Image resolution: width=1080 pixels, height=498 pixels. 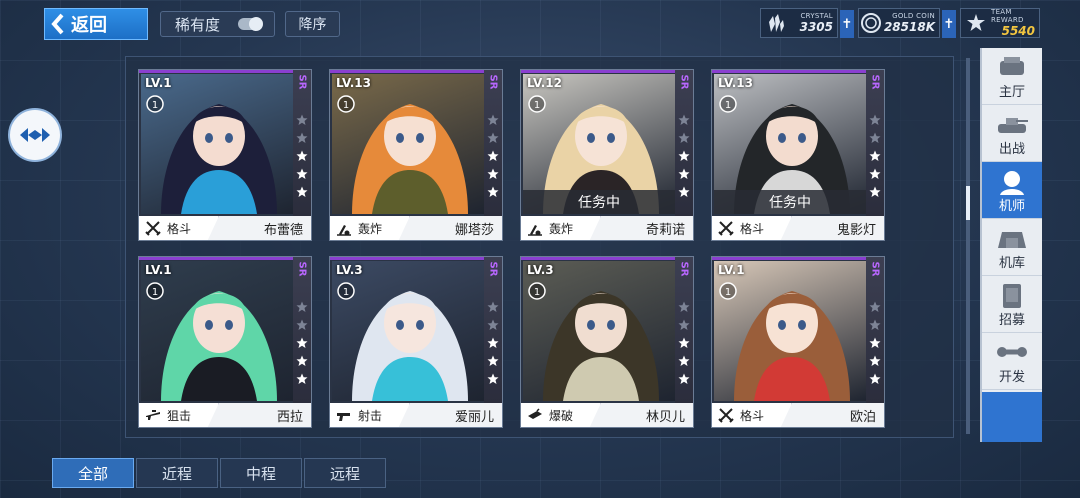 What do you see at coordinates (847, 24) in the screenshot?
I see `add-crystal-button: ✝` at bounding box center [847, 24].